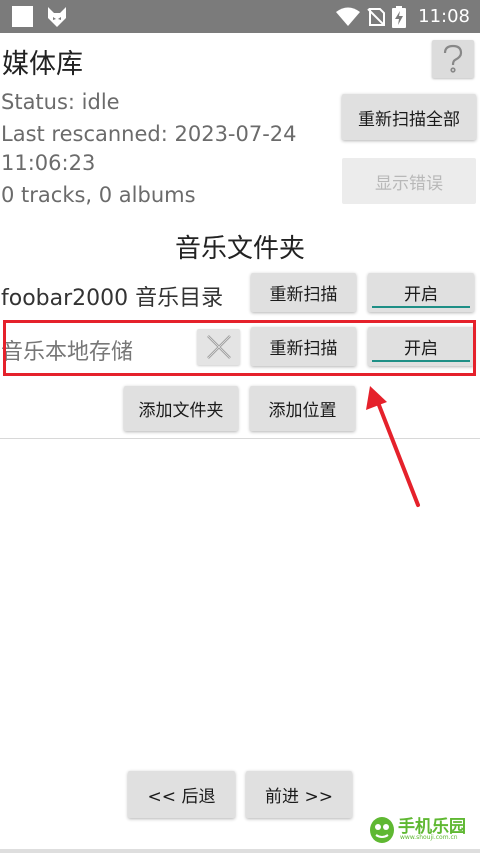 This screenshot has width=480, height=853. What do you see at coordinates (299, 794) in the screenshot?
I see `forward-button: 前进 >>` at bounding box center [299, 794].